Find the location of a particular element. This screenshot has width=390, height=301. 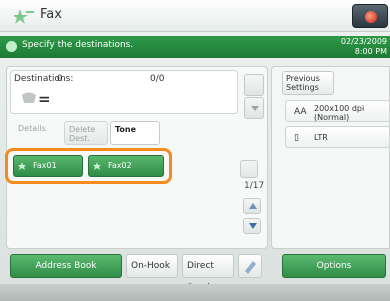

resolution-setting: AA 200x100 dpi (Normal) is located at coordinates (337, 111).